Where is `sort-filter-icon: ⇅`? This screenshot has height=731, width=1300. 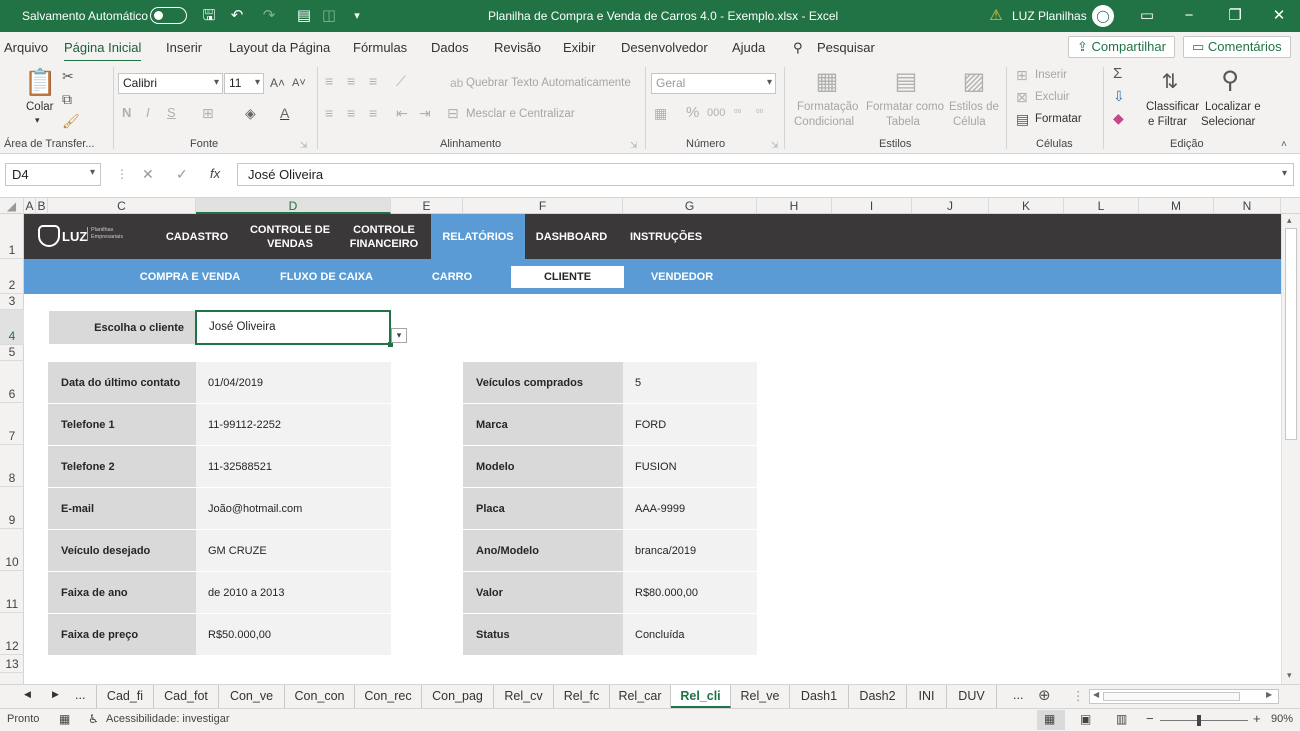 sort-filter-icon: ⇅ is located at coordinates (1170, 82).